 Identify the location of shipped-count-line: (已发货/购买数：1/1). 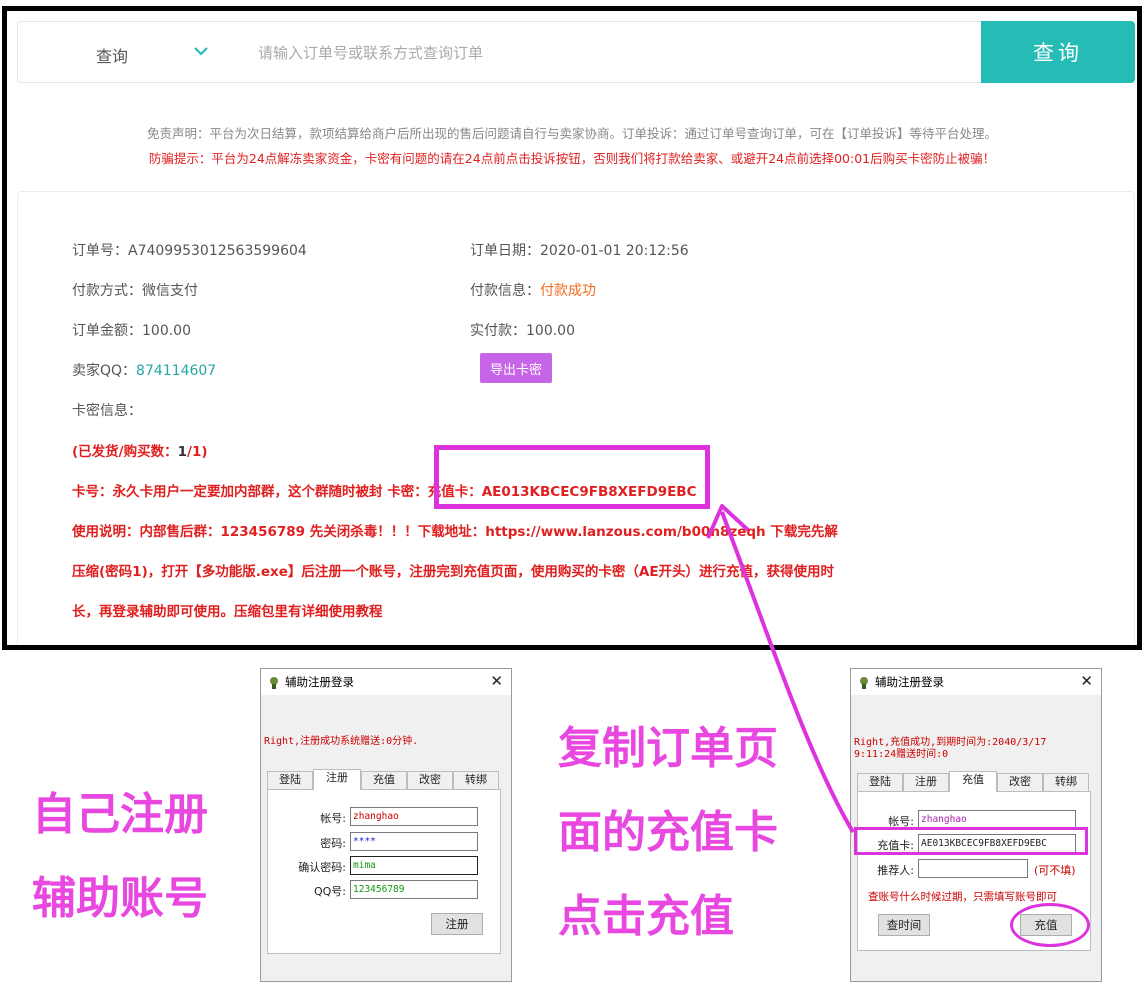
(140, 450).